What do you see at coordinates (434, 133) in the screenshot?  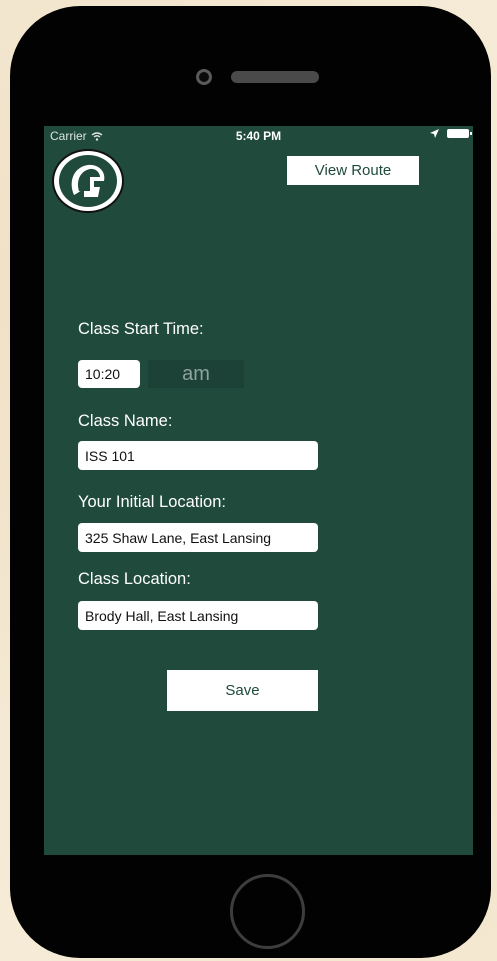 I see `location-arrow-icon` at bounding box center [434, 133].